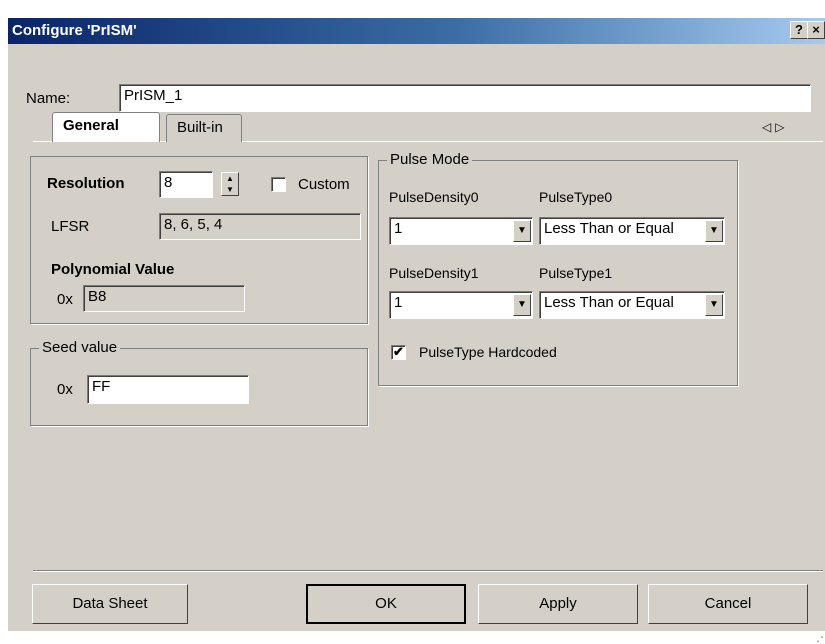 This screenshot has height=644, width=825. Describe the element at coordinates (230, 178) in the screenshot. I see `spin-up-icon: ▲` at that location.